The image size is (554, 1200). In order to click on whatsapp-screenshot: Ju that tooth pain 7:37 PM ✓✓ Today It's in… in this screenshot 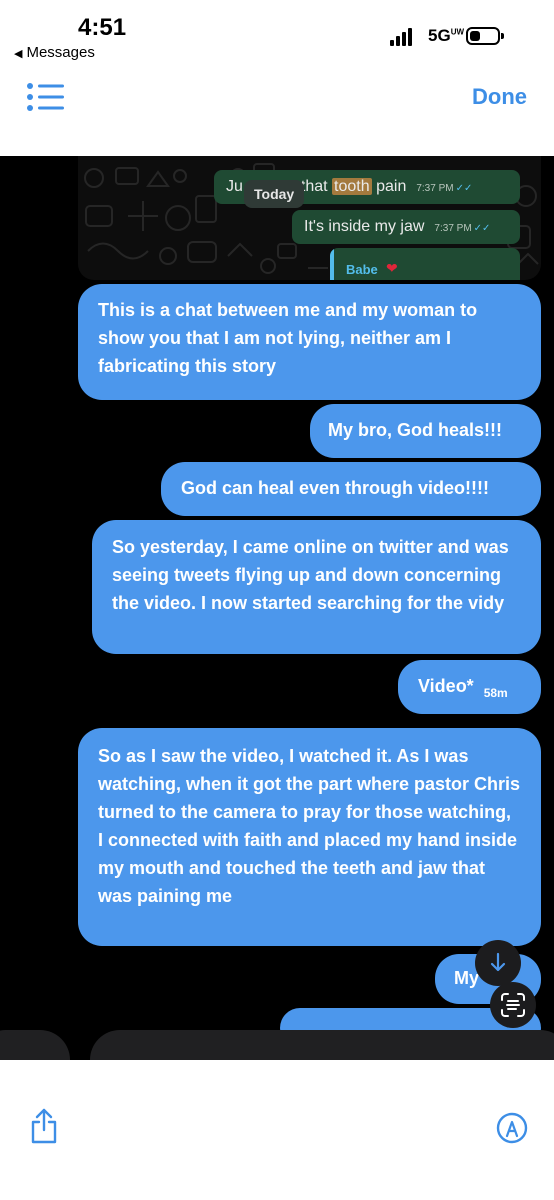, I will do `click(309, 218)`.